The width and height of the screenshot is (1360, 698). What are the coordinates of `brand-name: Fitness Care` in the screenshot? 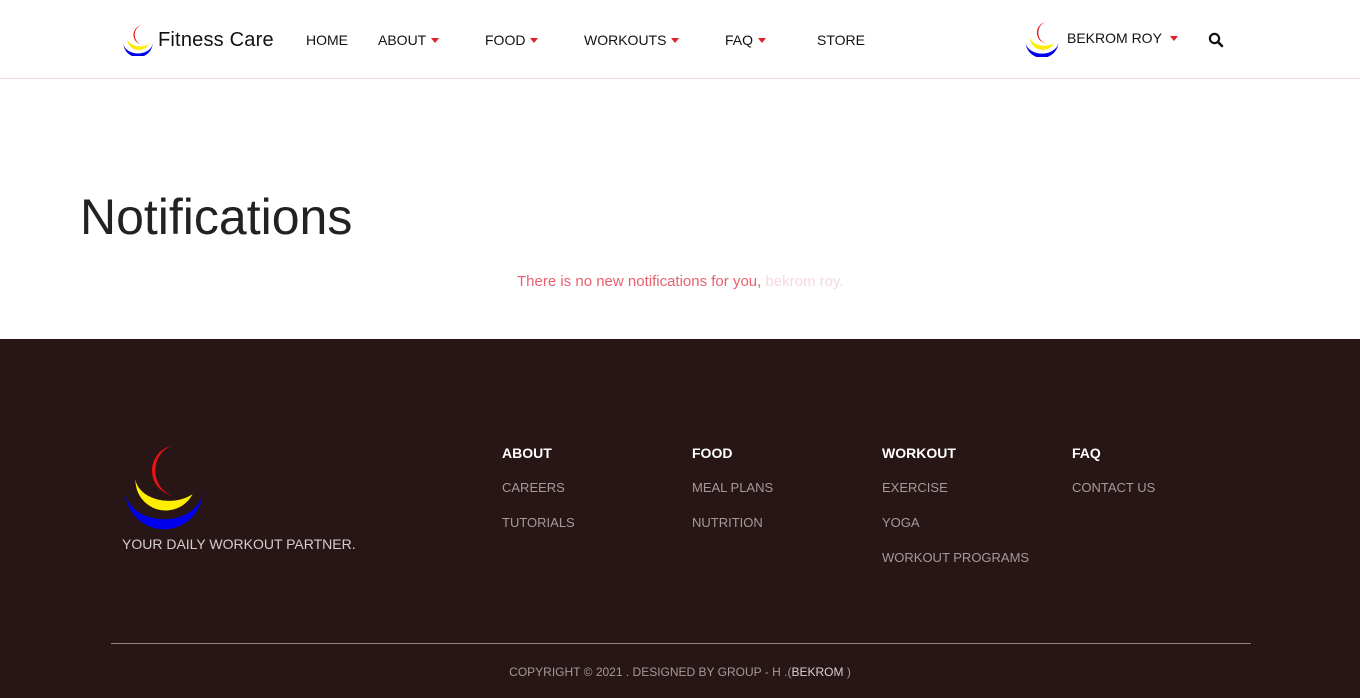 It's located at (216, 39).